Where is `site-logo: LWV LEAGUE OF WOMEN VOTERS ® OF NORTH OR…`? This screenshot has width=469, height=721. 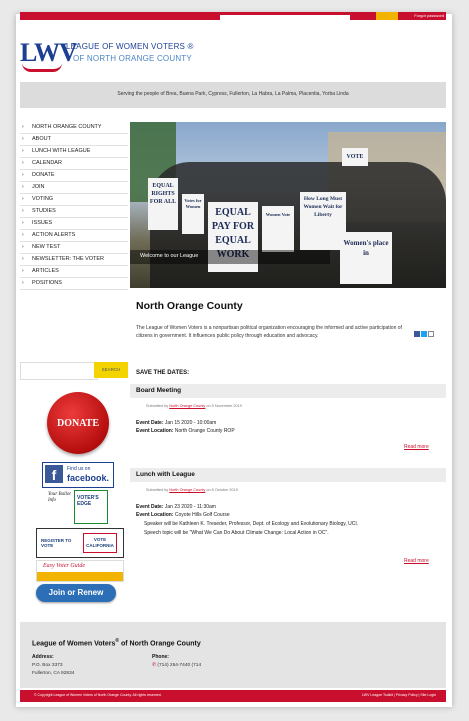
site-logo: LWV LEAGUE OF WOMEN VOTERS ® OF NORTH OR… is located at coordinates (150, 54).